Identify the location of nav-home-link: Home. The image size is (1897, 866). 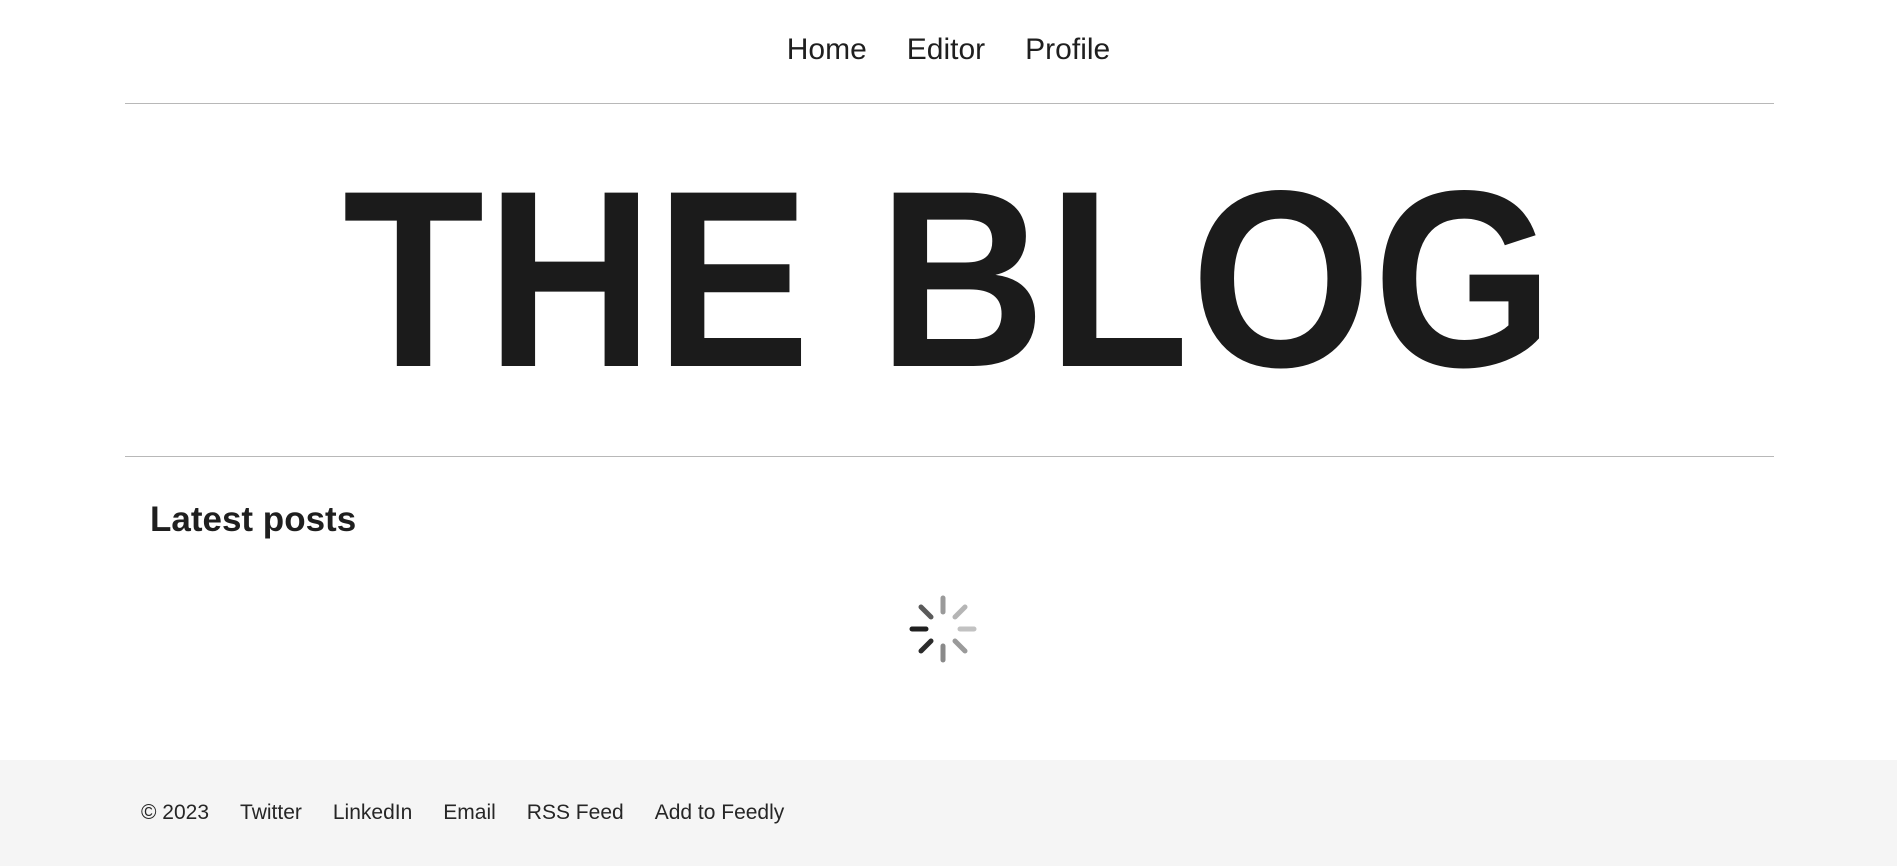
(827, 50).